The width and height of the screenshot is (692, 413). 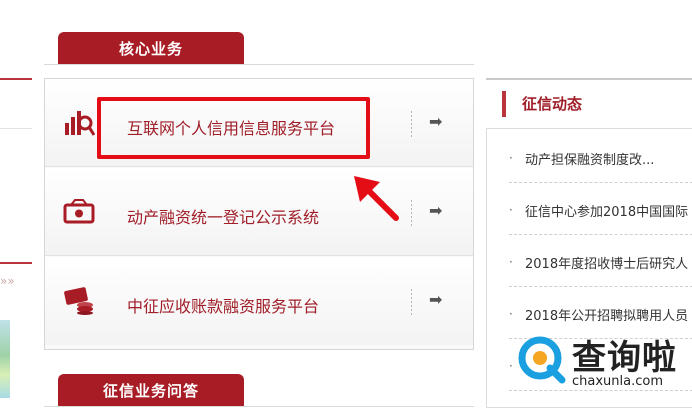 I want to click on core-business-underline, so click(x=259, y=64).